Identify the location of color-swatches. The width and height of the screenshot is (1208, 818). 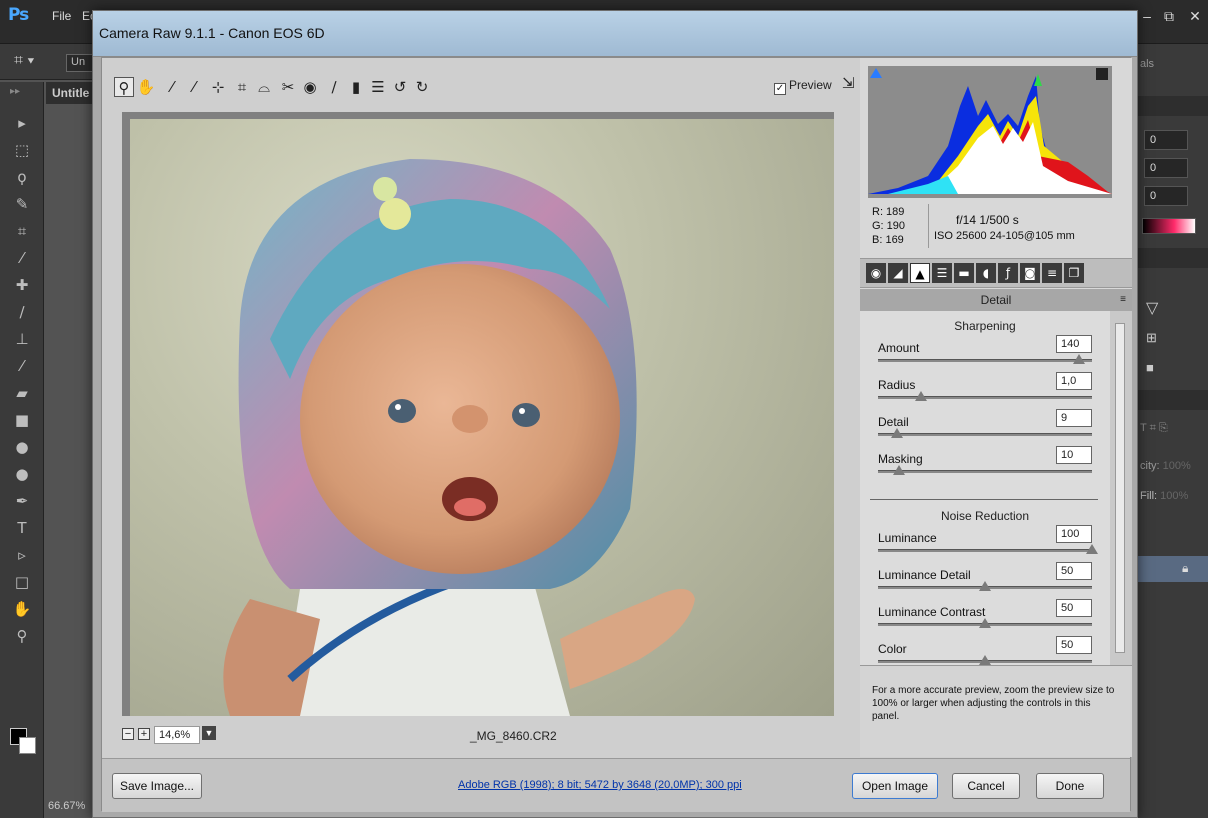
(23, 741).